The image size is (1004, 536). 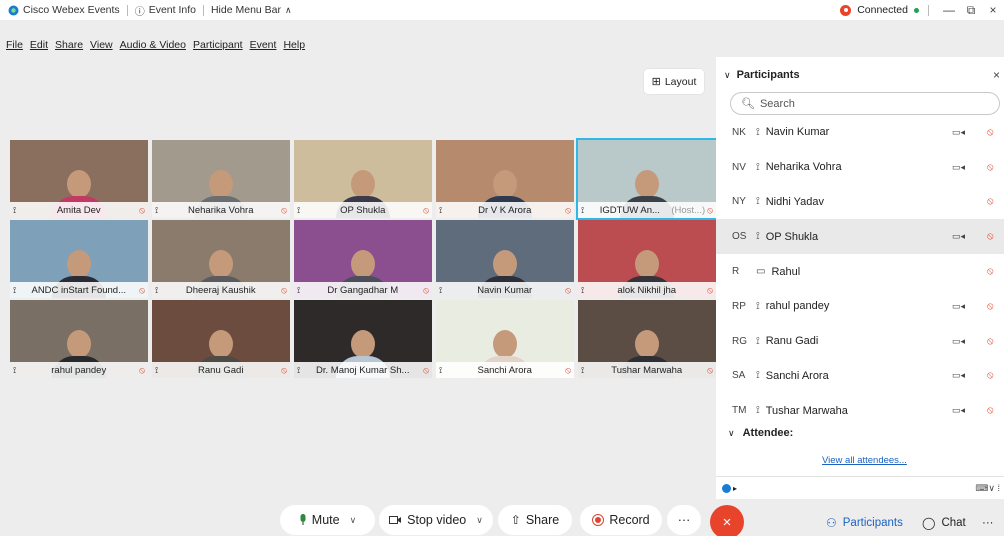 What do you see at coordinates (688, 210) in the screenshot?
I see `host-badge: (Host...)` at bounding box center [688, 210].